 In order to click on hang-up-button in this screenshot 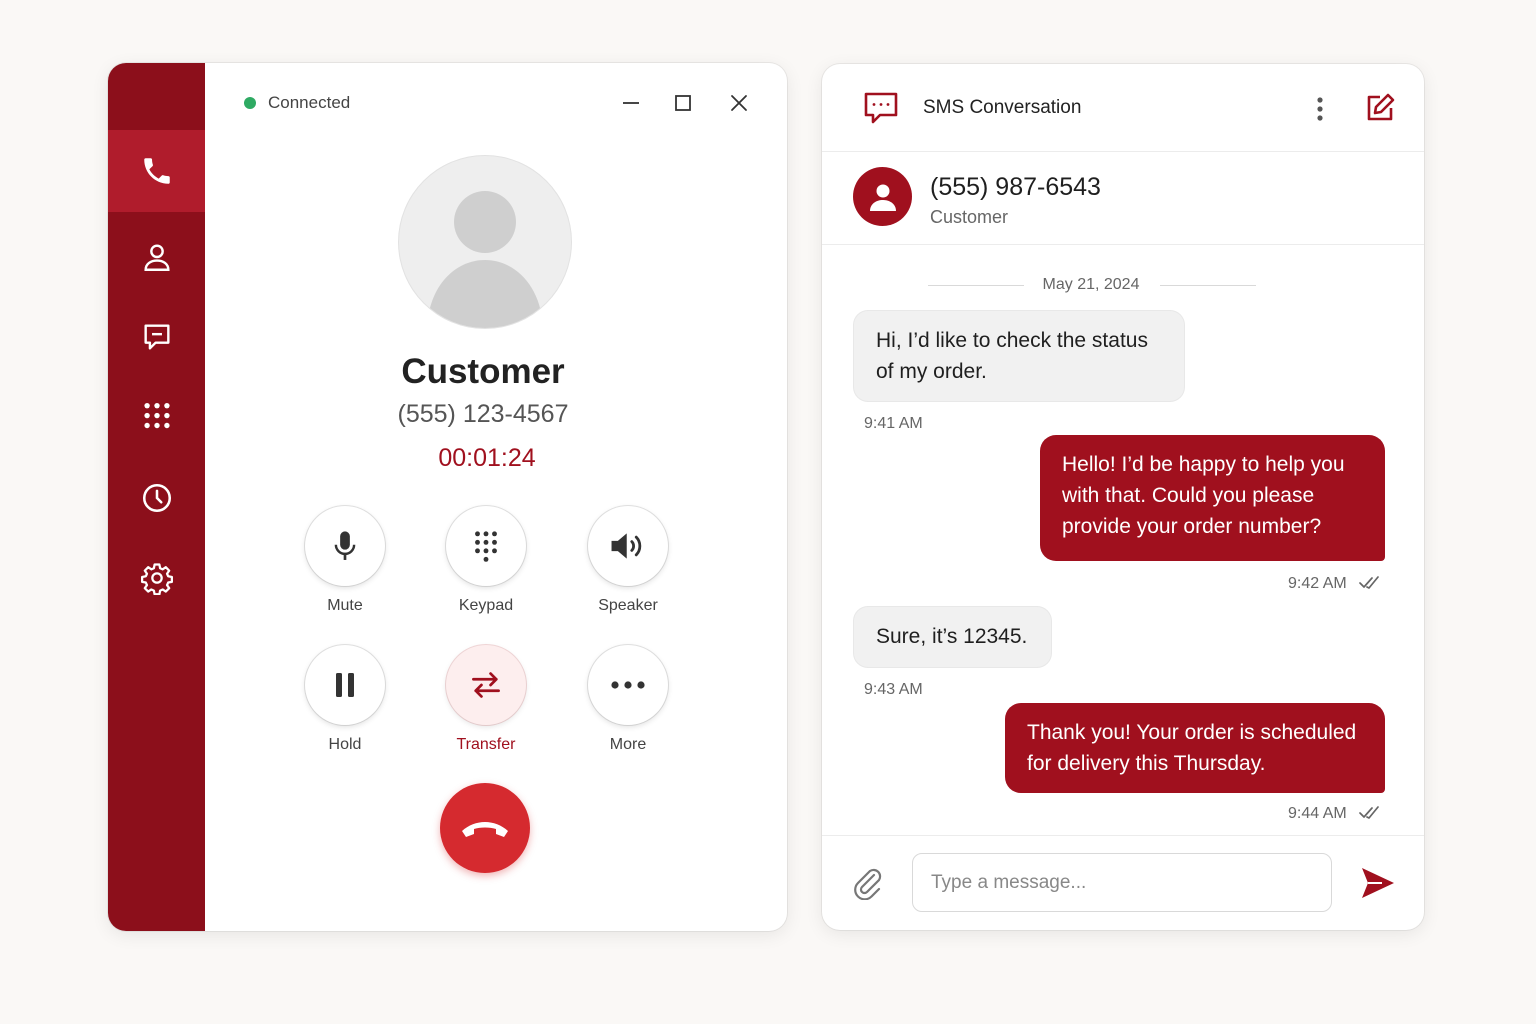, I will do `click(485, 828)`.